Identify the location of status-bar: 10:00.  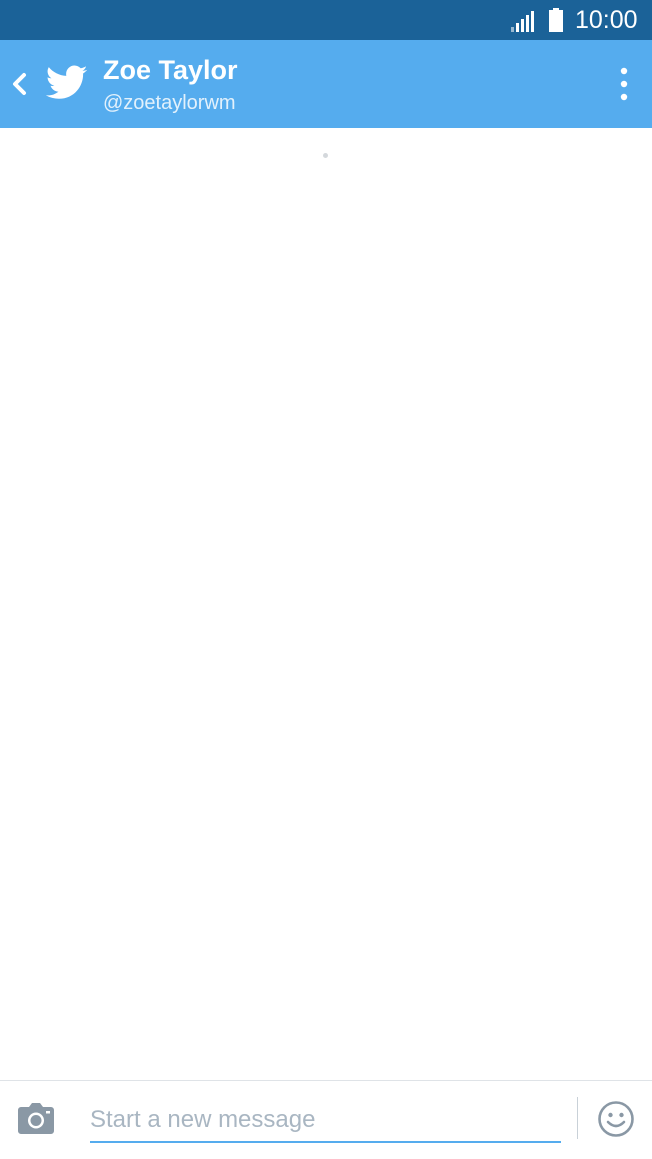
(326, 20).